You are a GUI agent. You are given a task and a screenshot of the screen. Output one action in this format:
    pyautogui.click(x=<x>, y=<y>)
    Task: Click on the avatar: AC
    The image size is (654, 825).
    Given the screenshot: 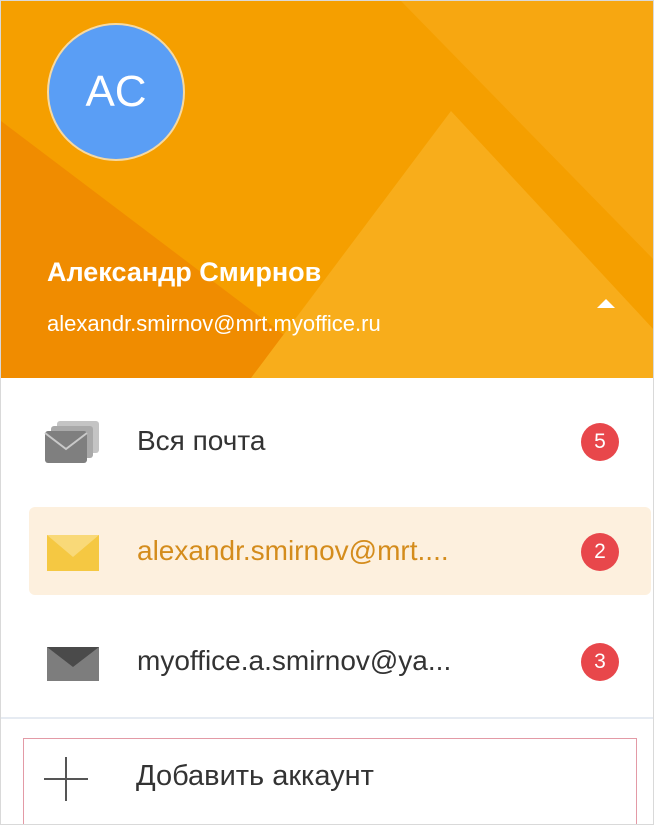 What is the action you would take?
    pyautogui.click(x=116, y=92)
    